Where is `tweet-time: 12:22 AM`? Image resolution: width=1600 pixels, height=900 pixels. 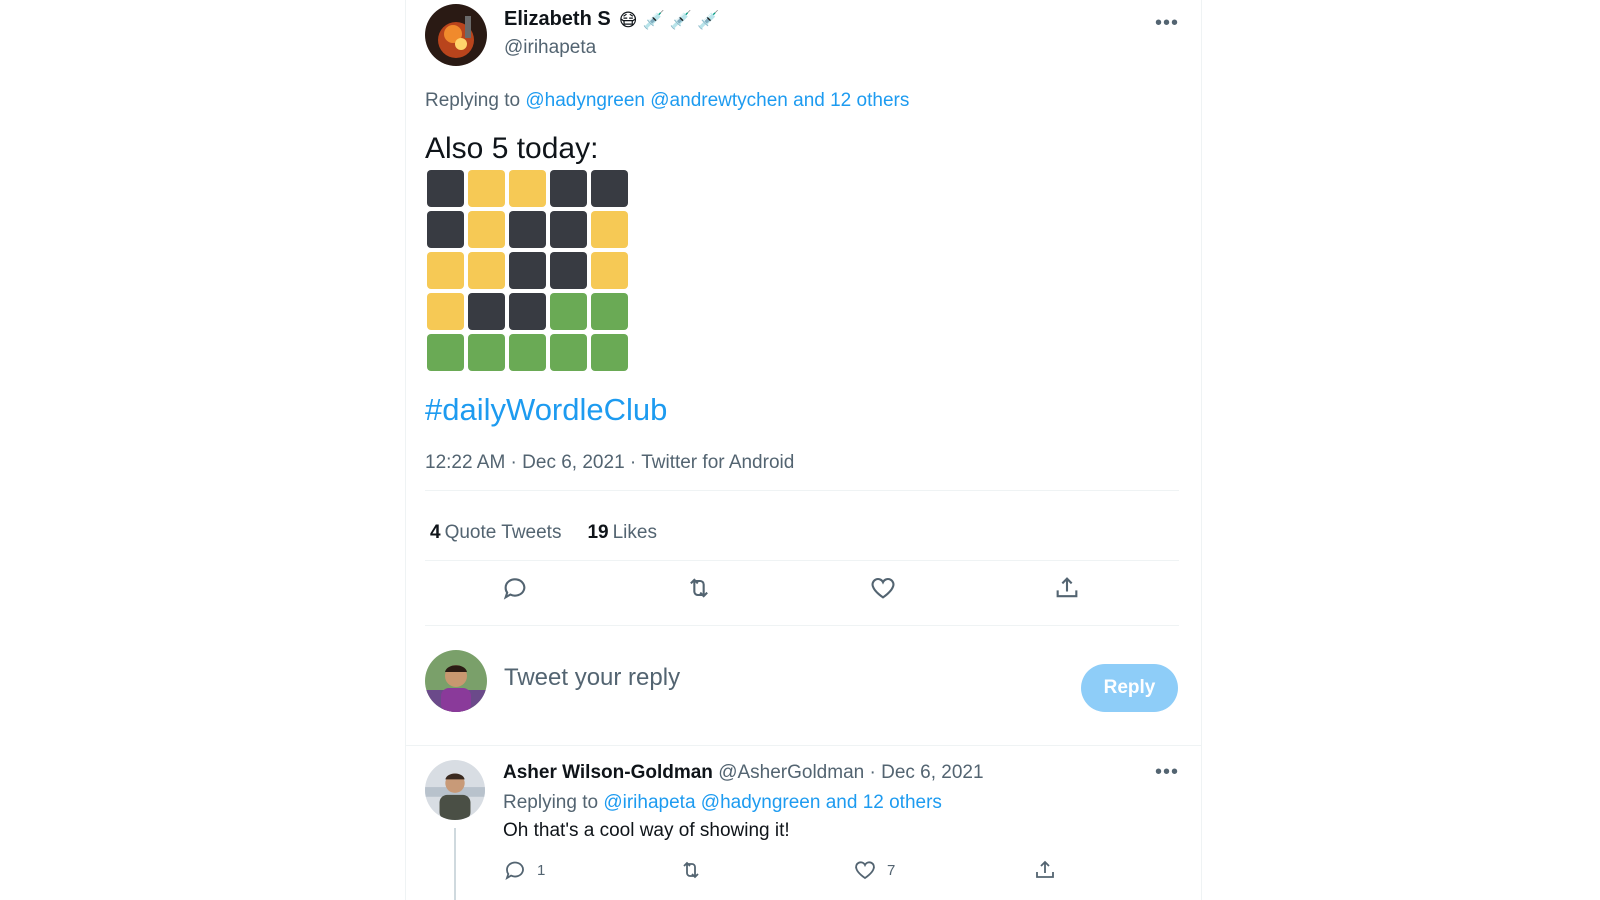 tweet-time: 12:22 AM is located at coordinates (465, 462).